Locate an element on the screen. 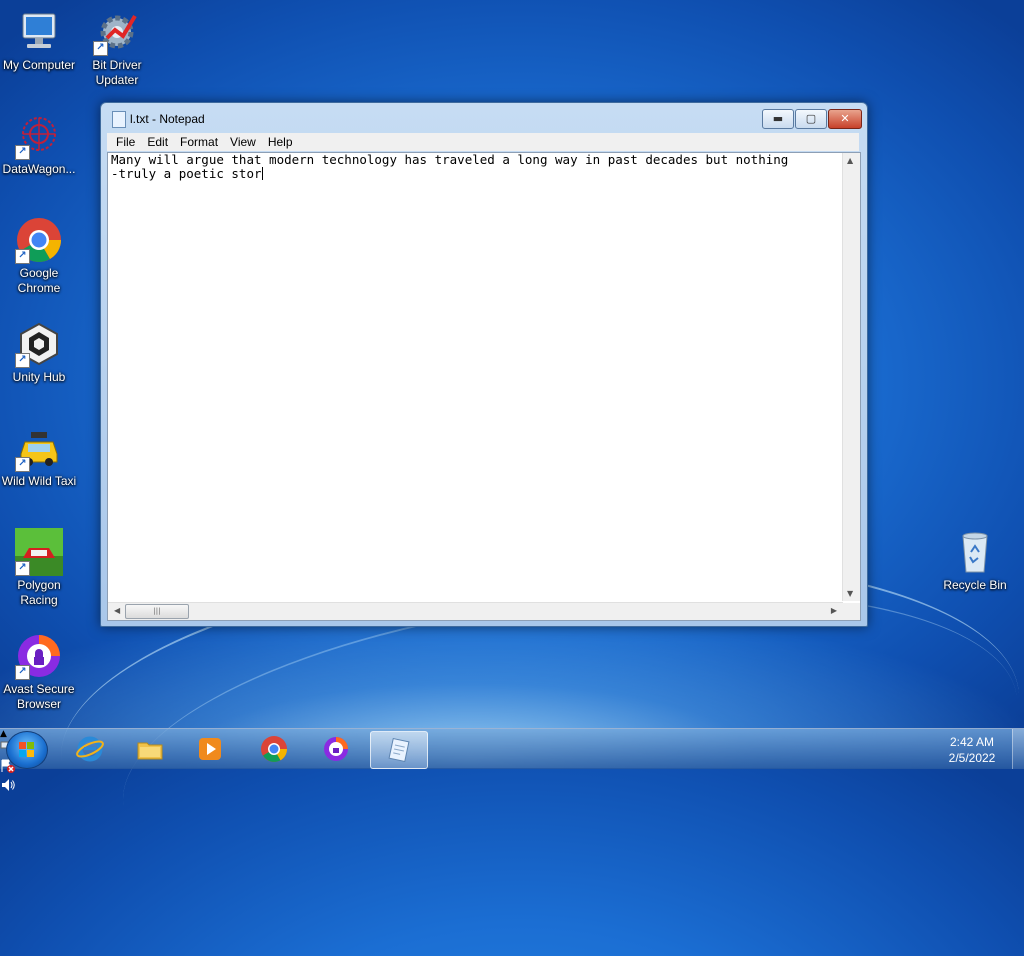  desktop-icon-label: Wild Wild Taxi is located at coordinates (39, 481).